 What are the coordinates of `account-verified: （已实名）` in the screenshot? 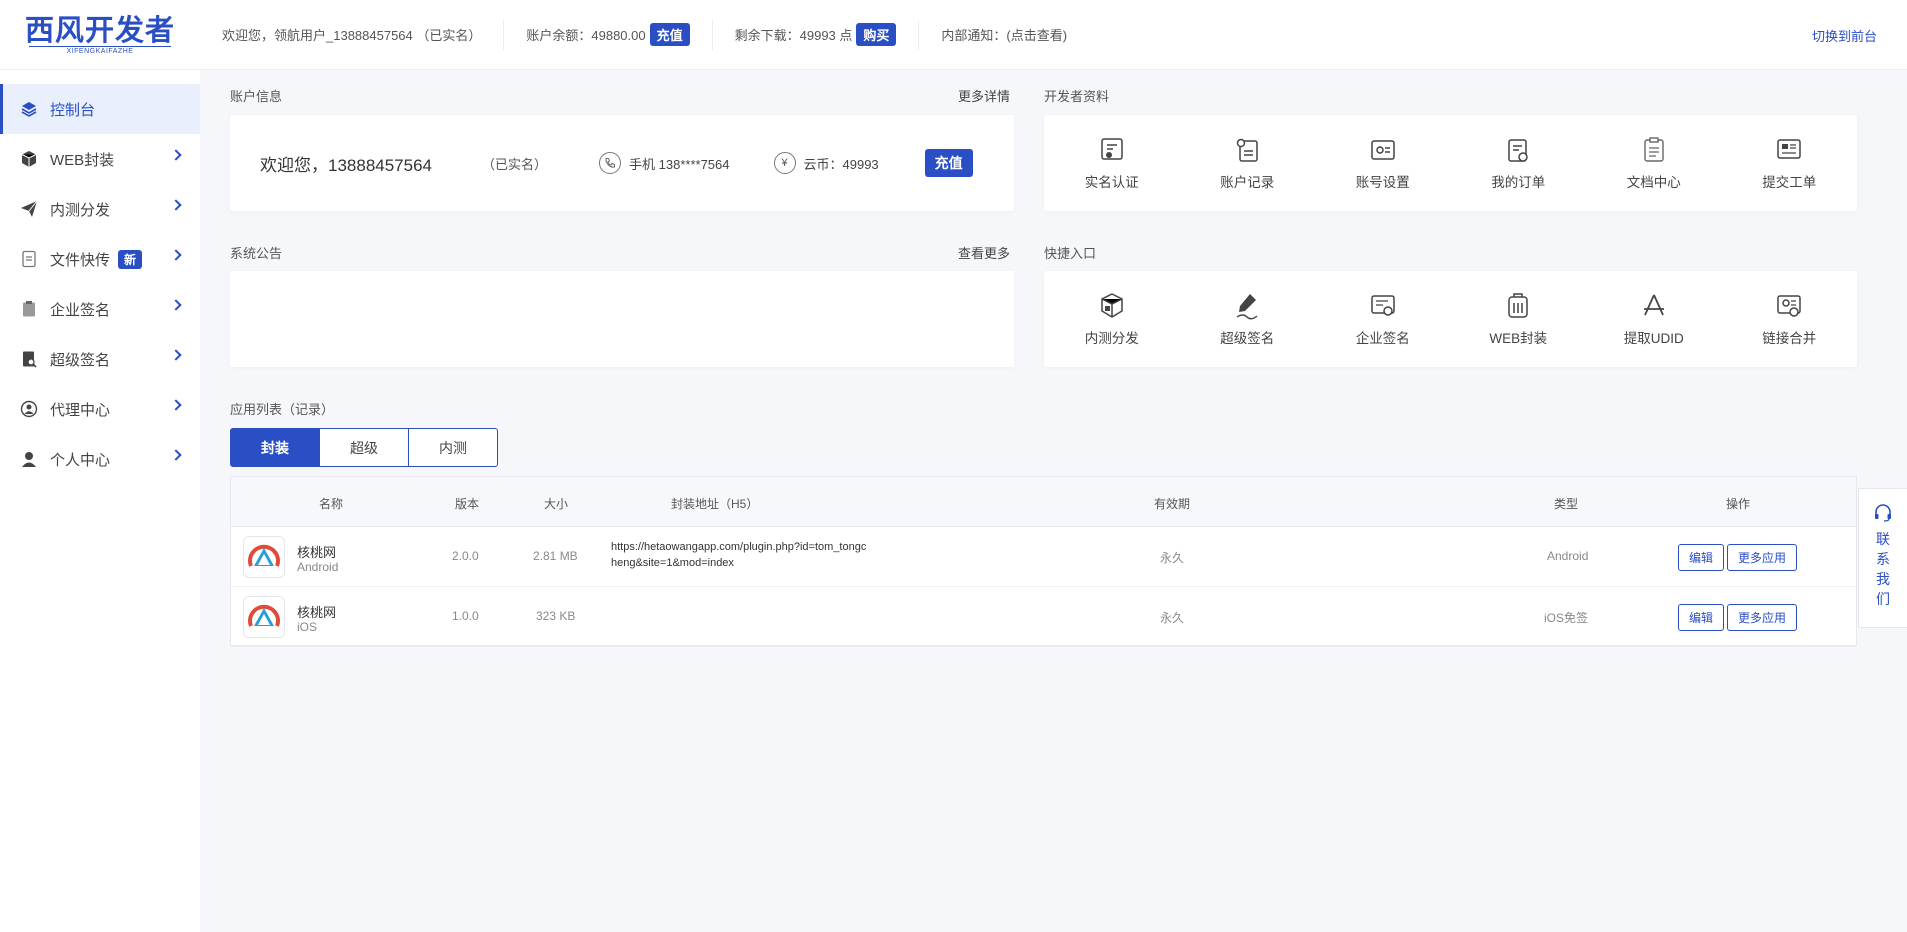 It's located at (515, 164).